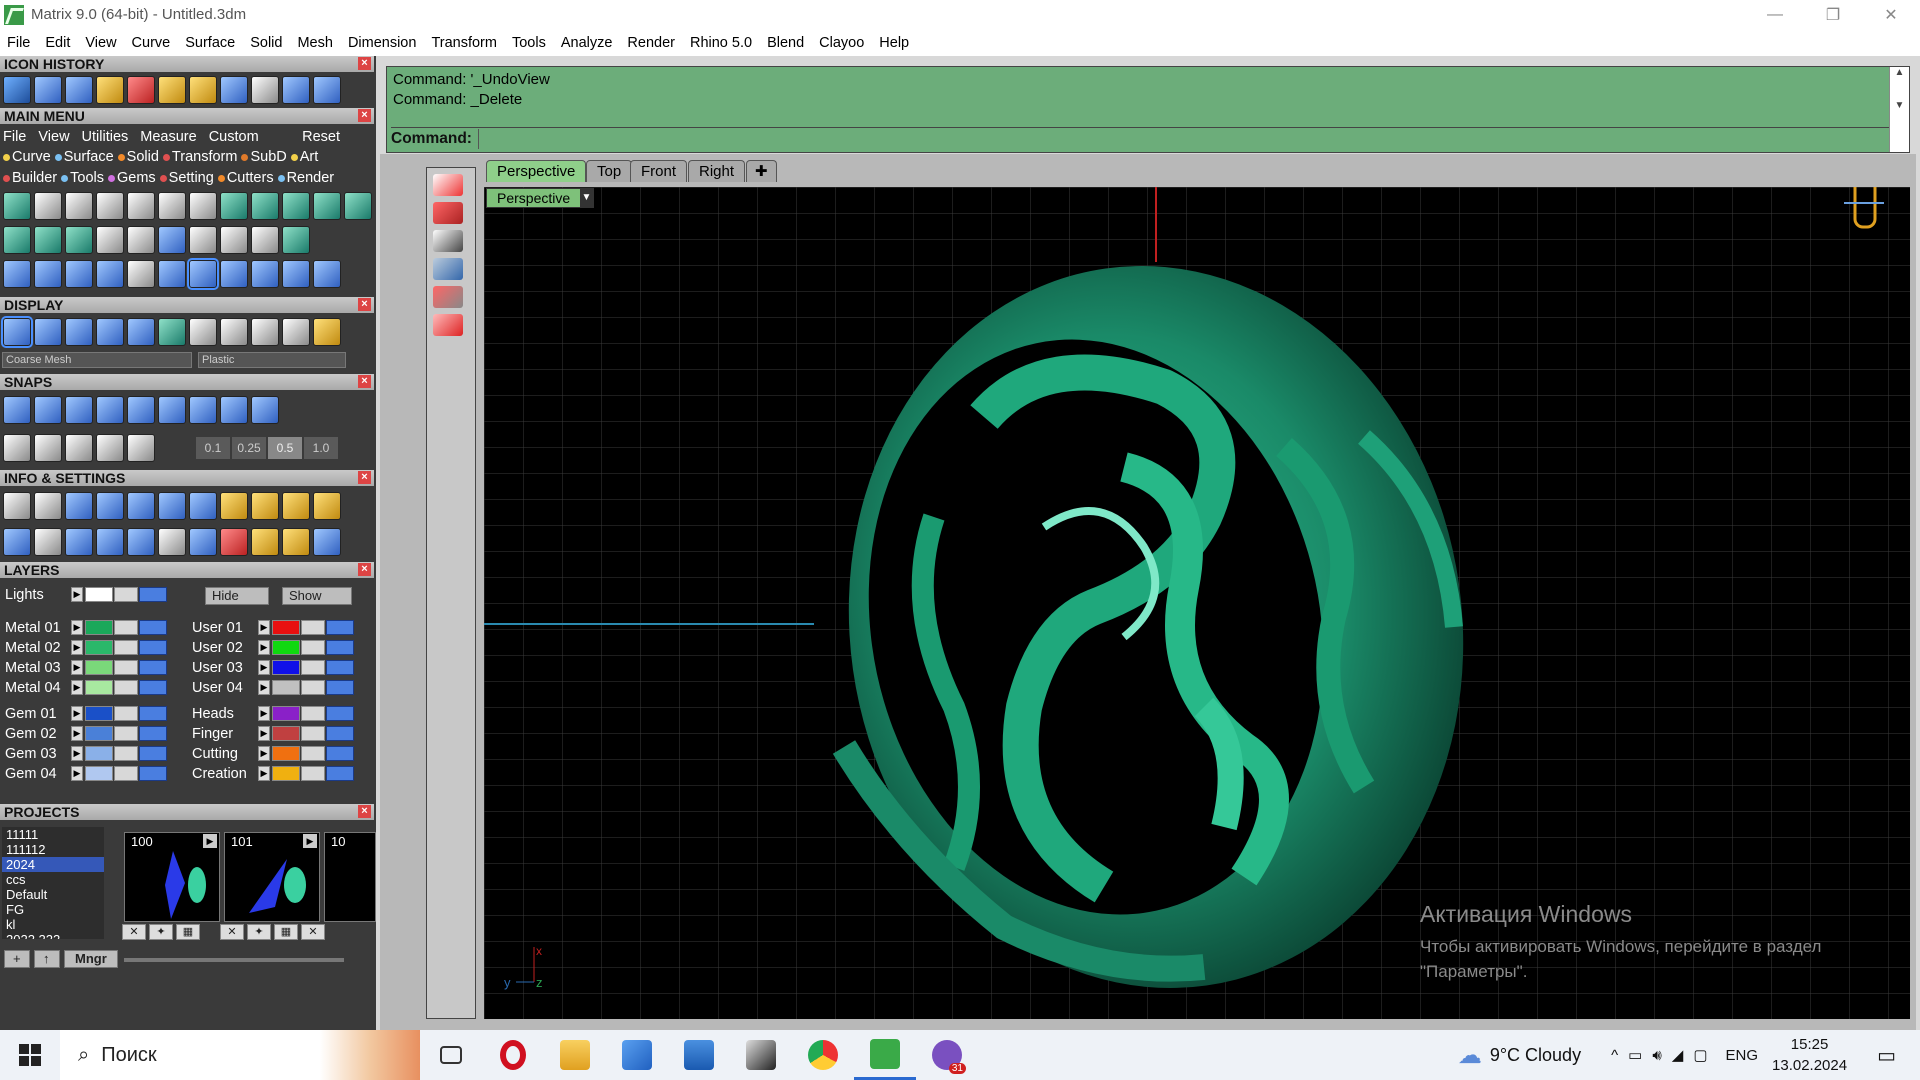 The image size is (1920, 1080). Describe the element at coordinates (529, 43) in the screenshot. I see `menu-tools: Tools` at that location.